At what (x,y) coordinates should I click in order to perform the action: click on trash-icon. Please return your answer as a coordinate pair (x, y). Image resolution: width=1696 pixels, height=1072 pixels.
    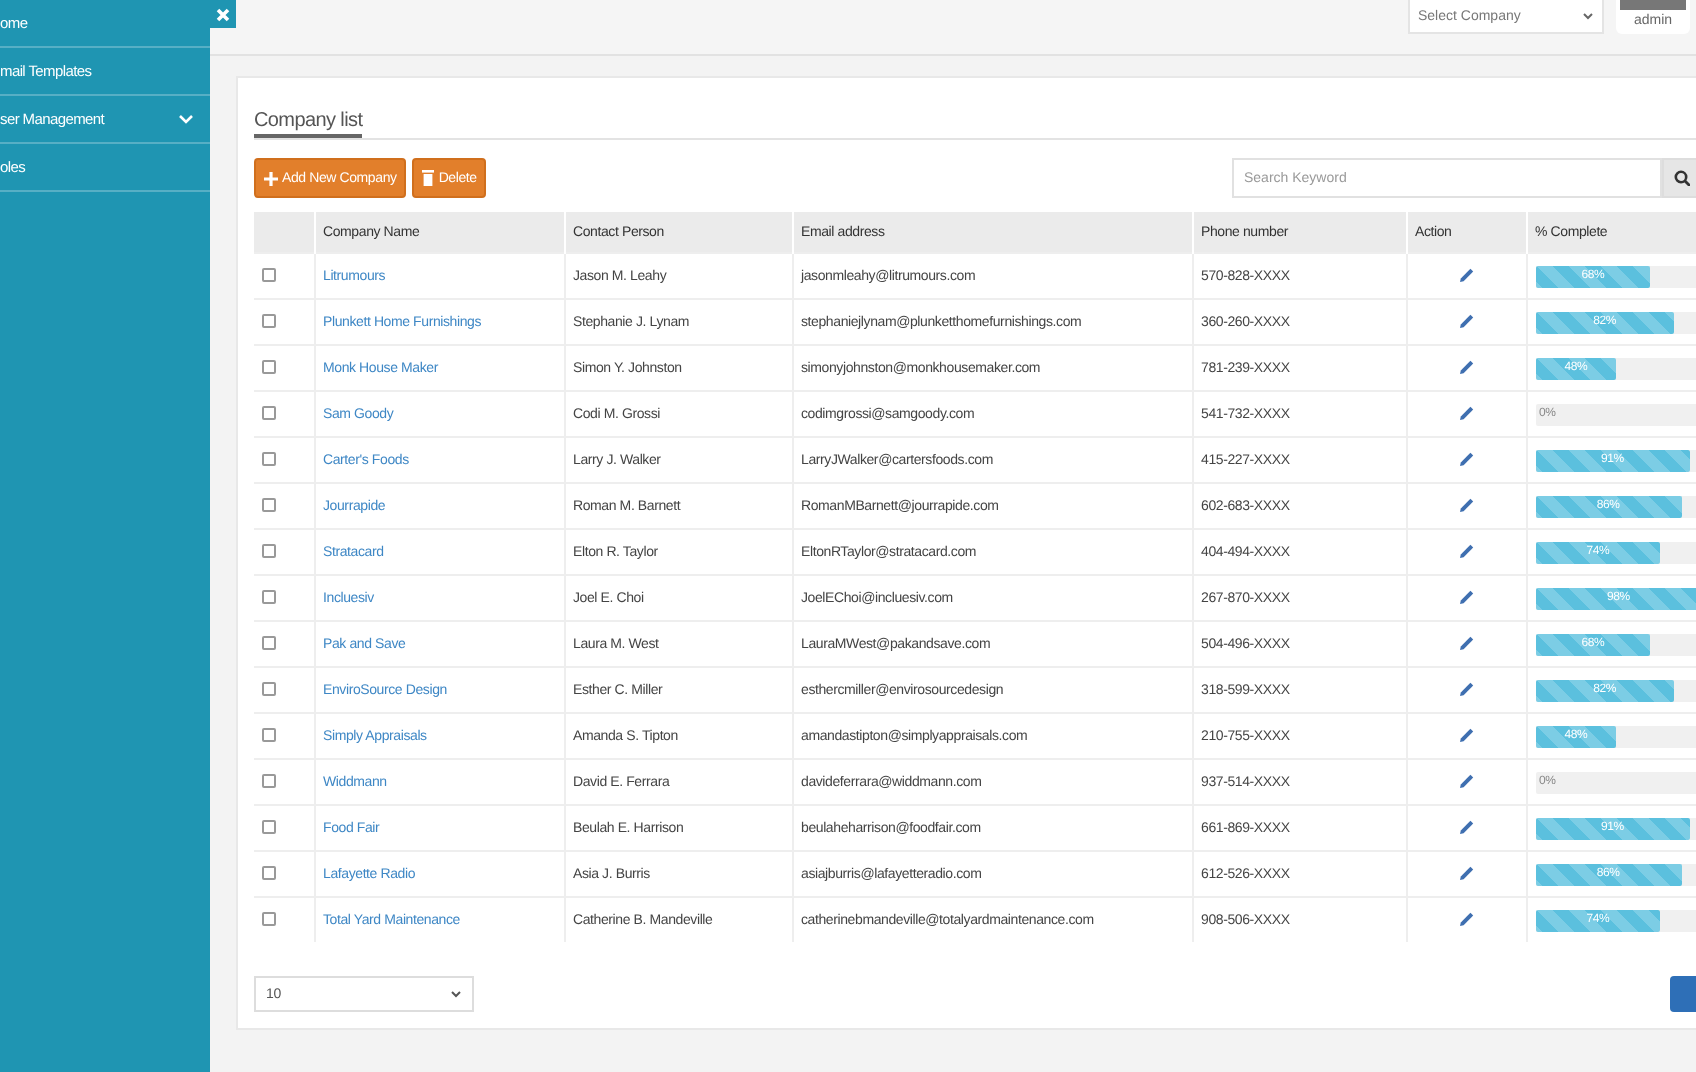
    Looking at the image, I should click on (428, 178).